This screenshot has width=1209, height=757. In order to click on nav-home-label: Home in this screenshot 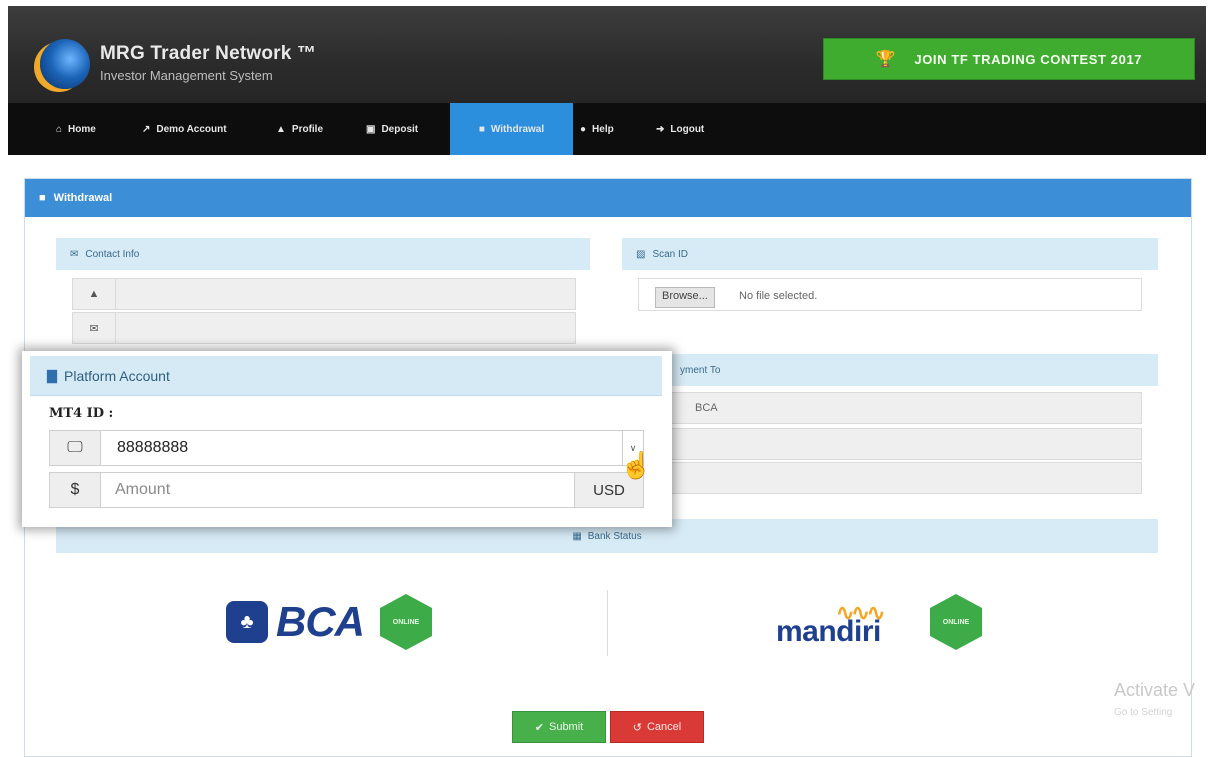, I will do `click(82, 129)`.